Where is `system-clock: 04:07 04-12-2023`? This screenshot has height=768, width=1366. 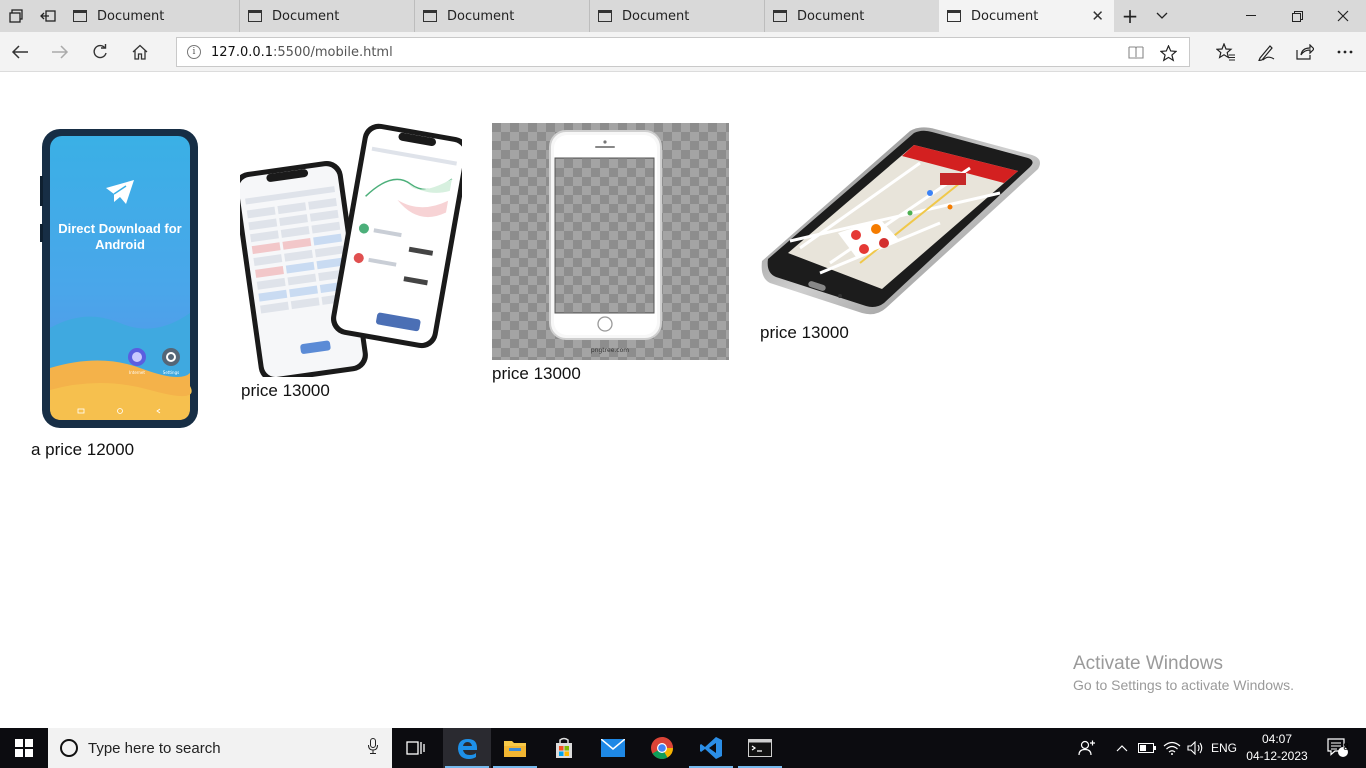
system-clock: 04:07 04-12-2023 is located at coordinates (1277, 748).